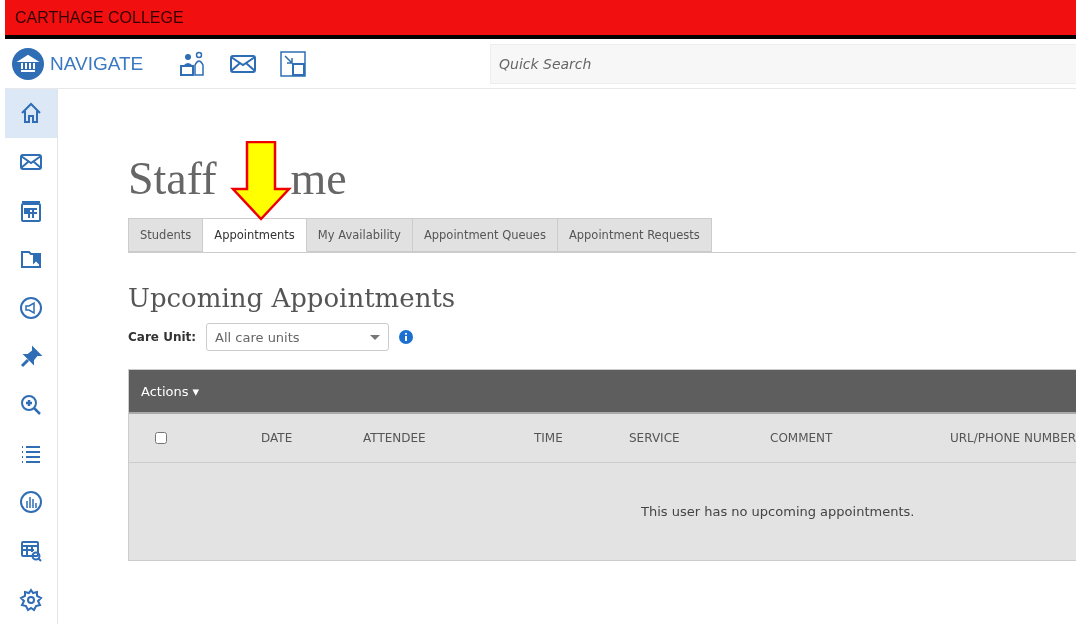 This screenshot has width=1076, height=625. I want to click on empty-message: This user has no upcoming appointments., so click(778, 511).